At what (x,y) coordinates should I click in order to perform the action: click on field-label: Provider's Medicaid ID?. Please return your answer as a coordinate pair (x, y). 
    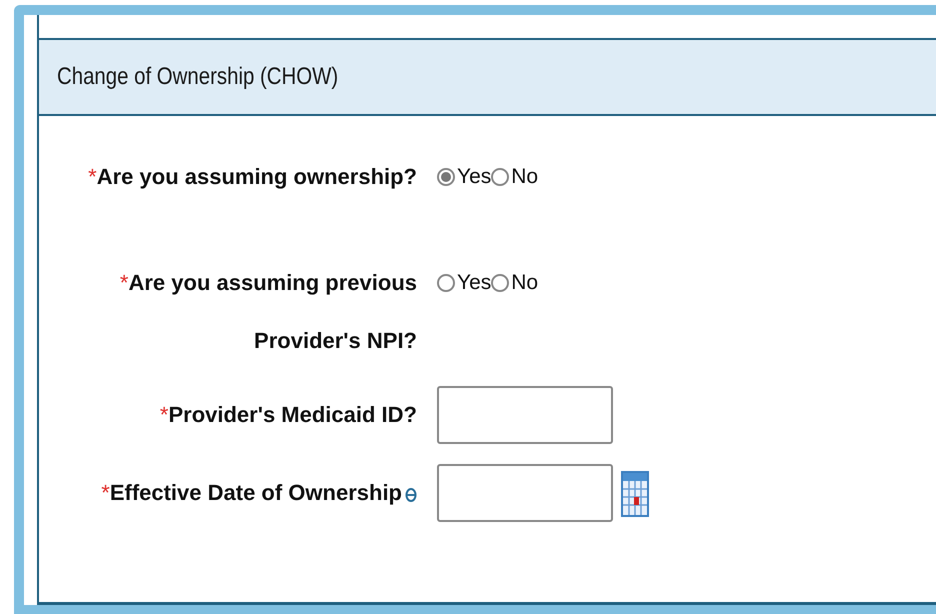
    Looking at the image, I should click on (292, 414).